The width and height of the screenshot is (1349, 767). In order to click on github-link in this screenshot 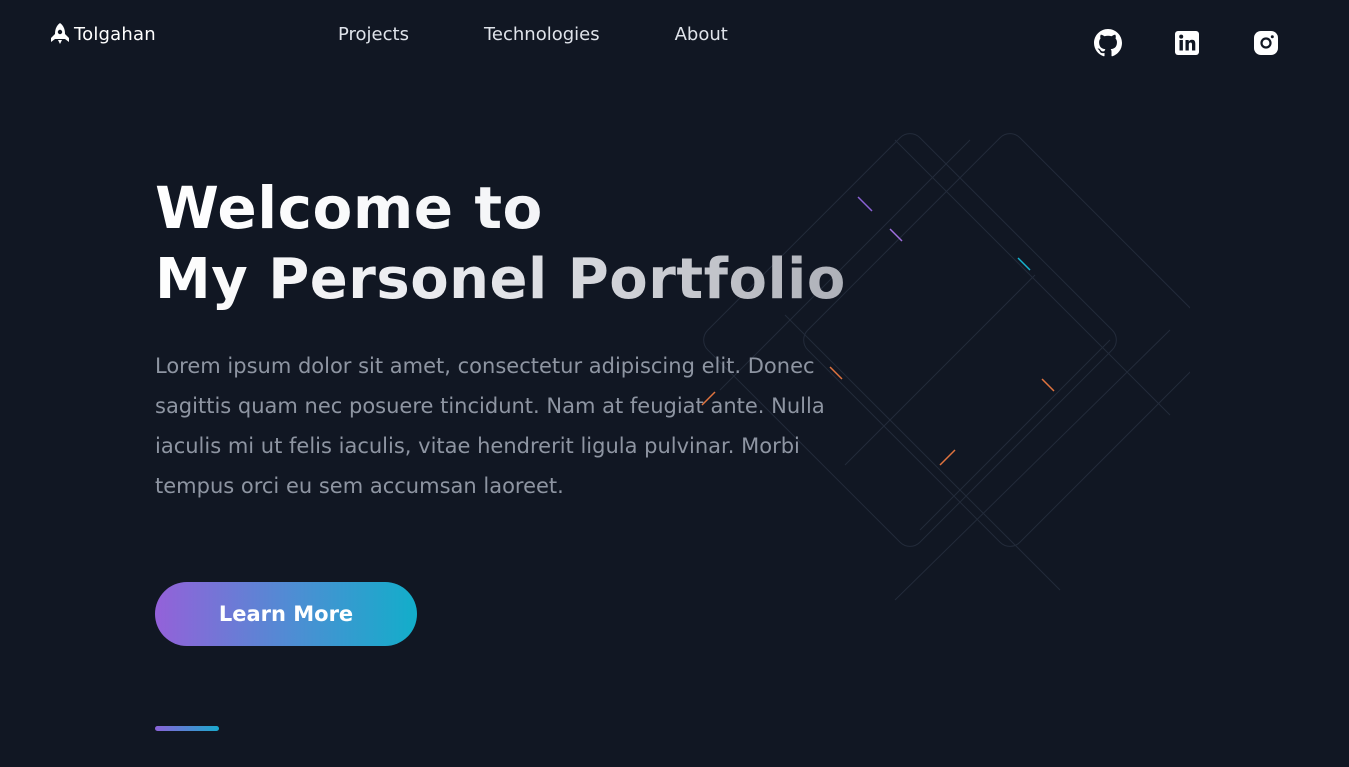, I will do `click(1108, 43)`.